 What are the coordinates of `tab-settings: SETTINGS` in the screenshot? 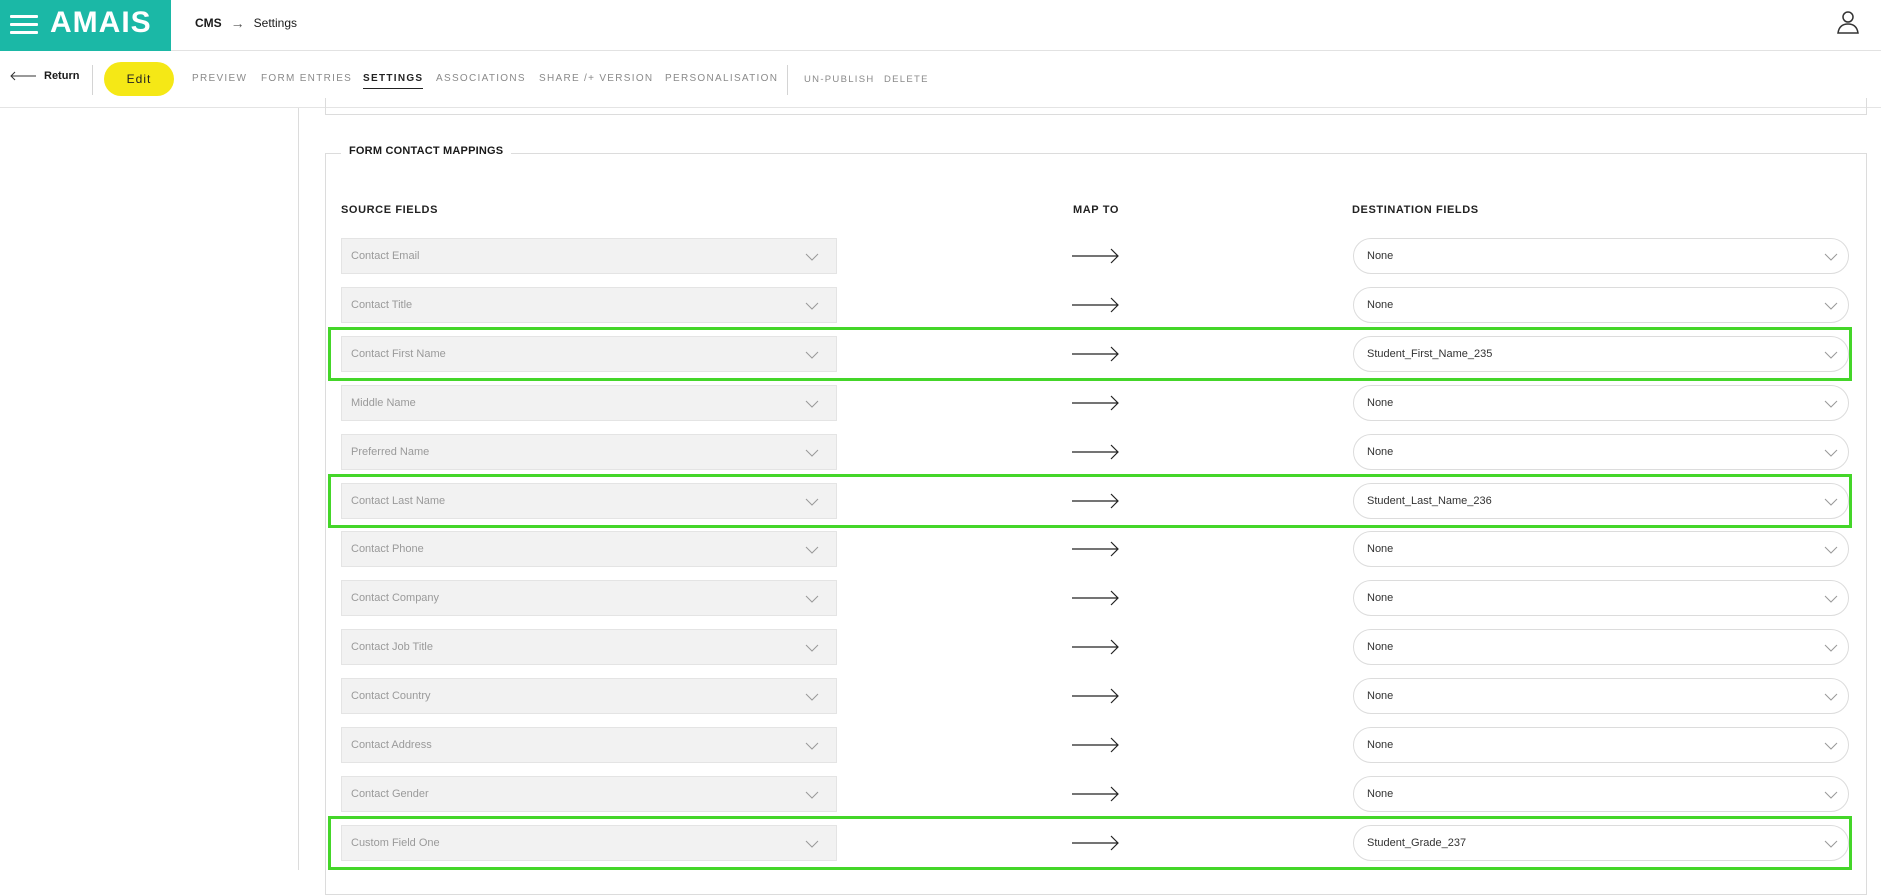 It's located at (393, 81).